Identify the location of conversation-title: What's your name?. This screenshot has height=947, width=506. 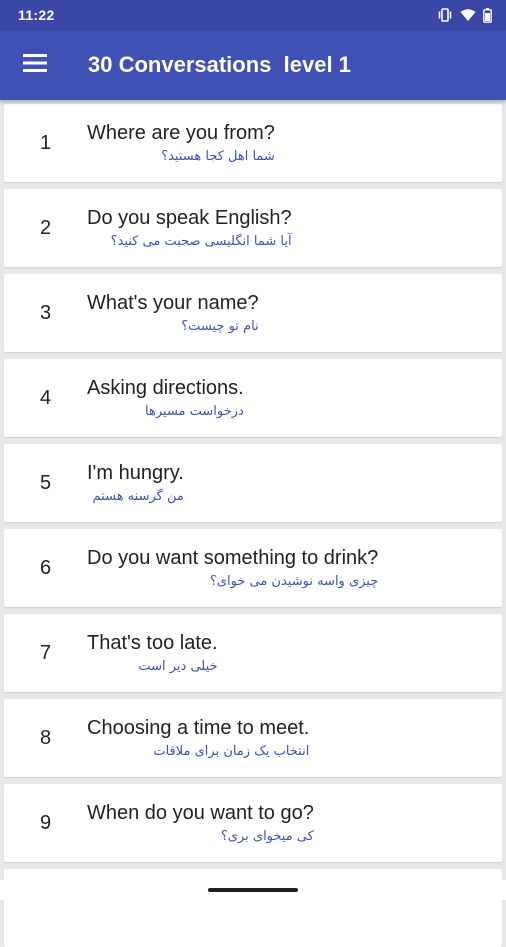
(173, 302).